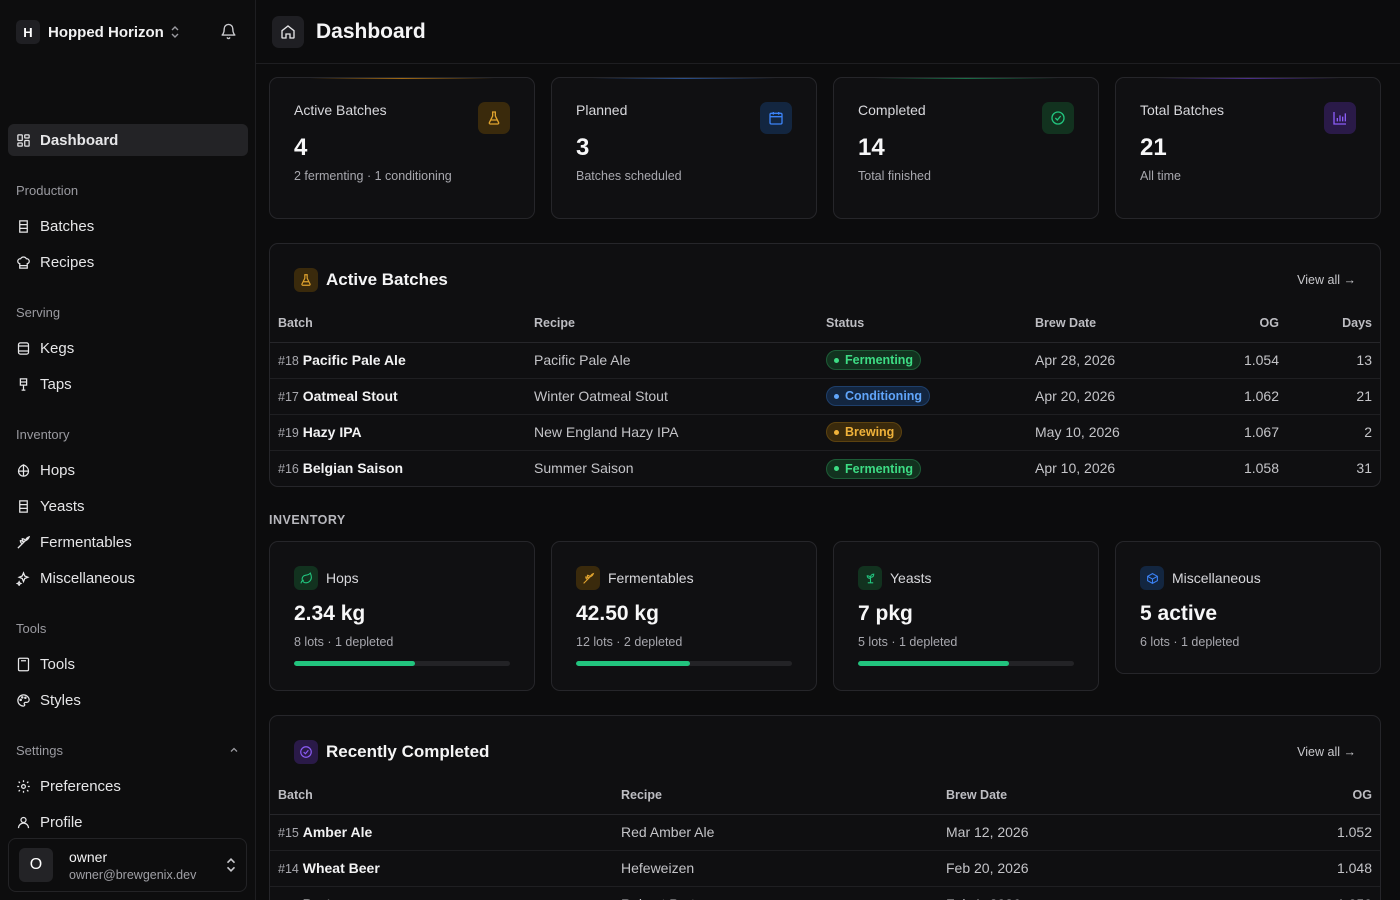 The width and height of the screenshot is (1400, 900). What do you see at coordinates (1153, 147) in the screenshot?
I see `stat-value: 21` at bounding box center [1153, 147].